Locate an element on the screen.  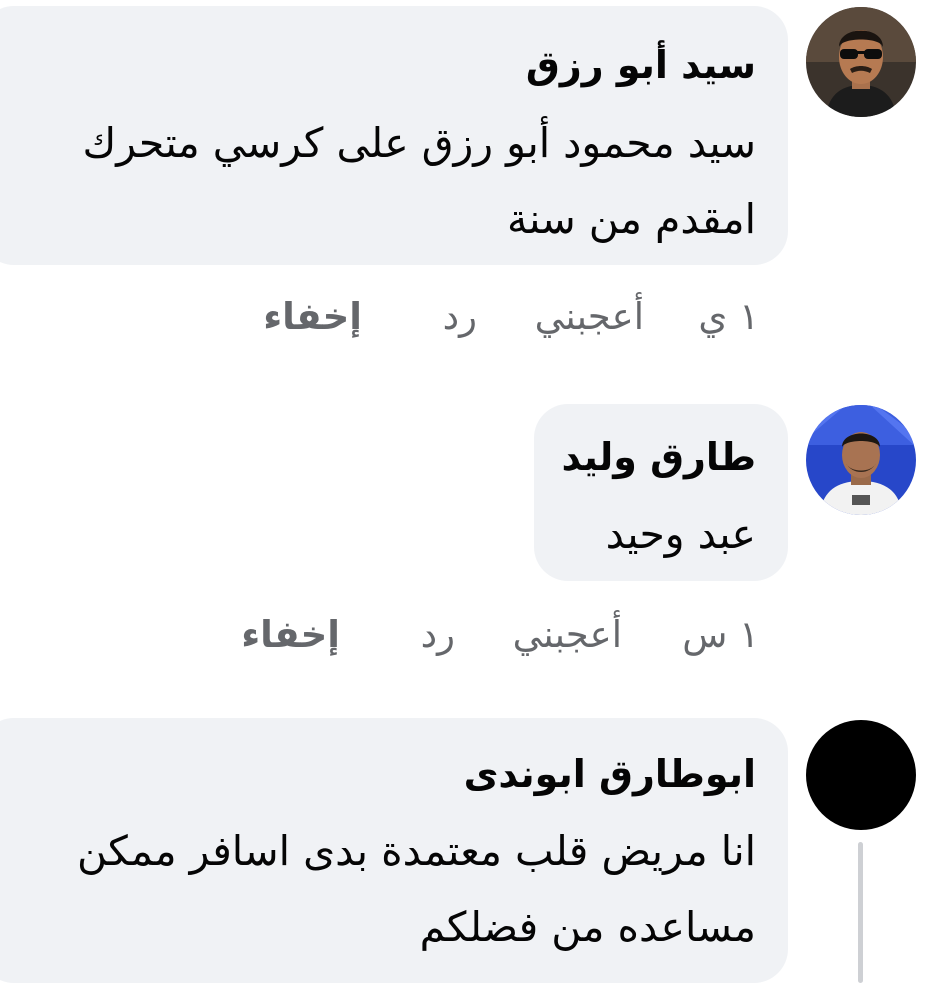
reply-thread-line is located at coordinates (860, 912).